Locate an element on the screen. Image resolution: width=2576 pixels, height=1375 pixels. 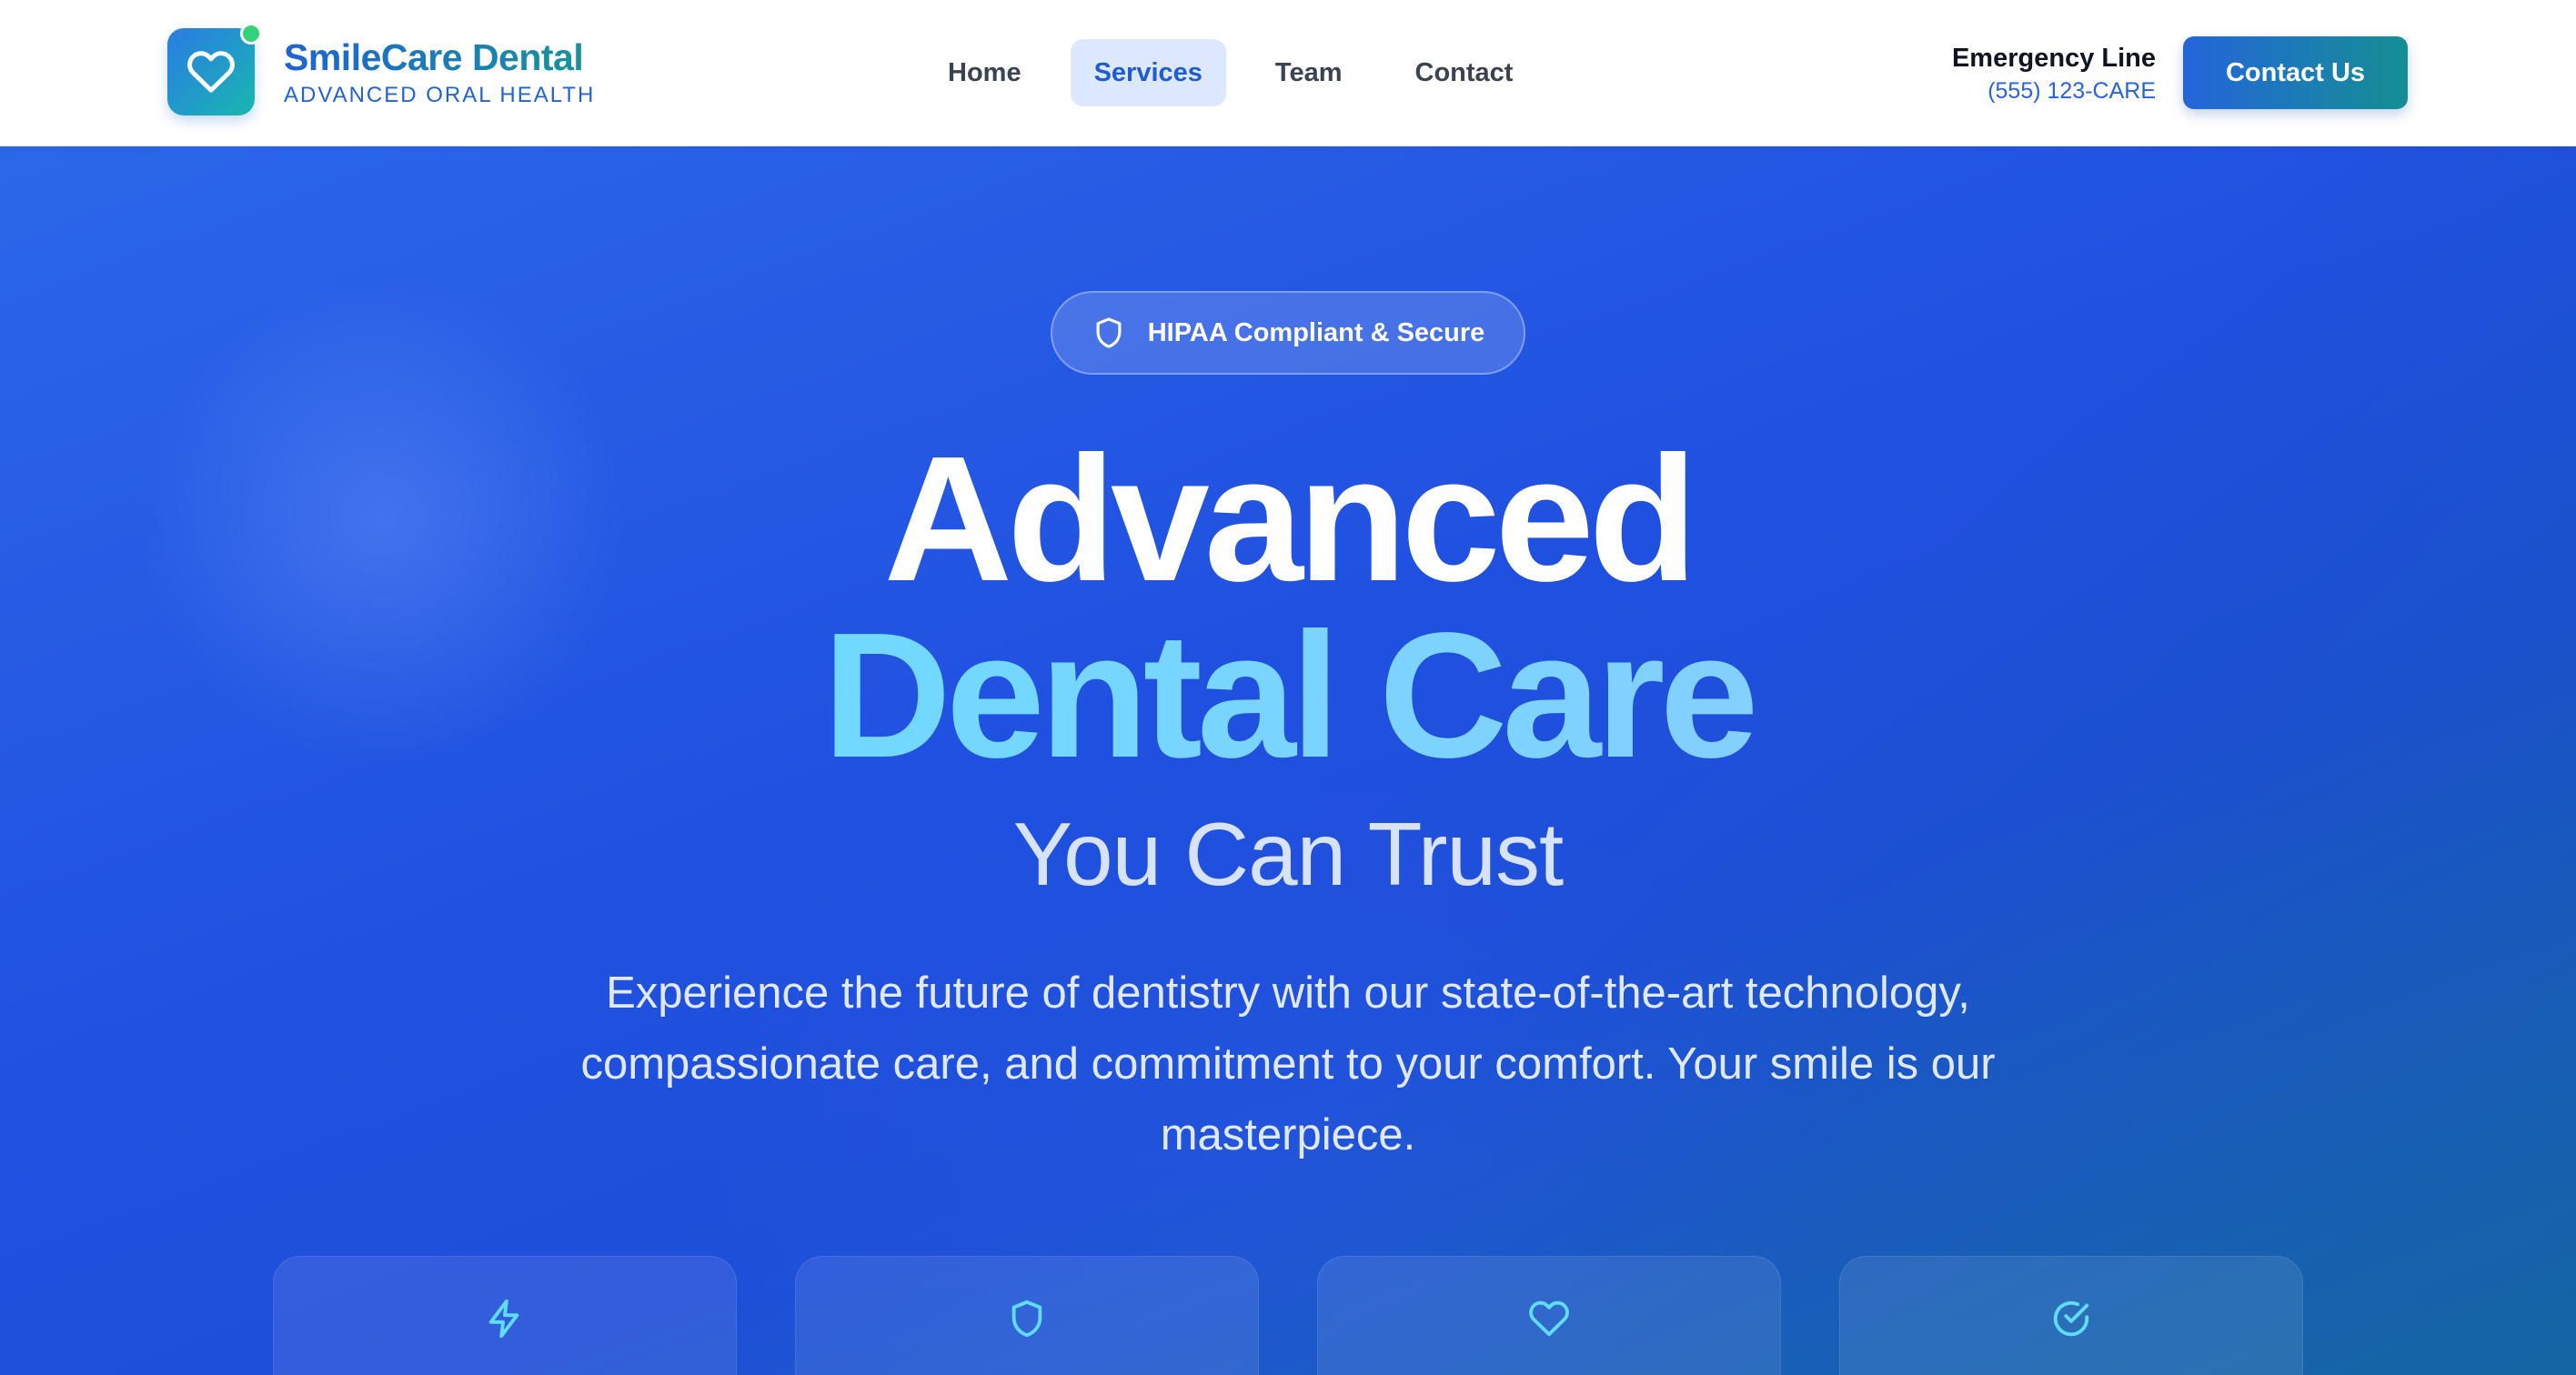
hipaa-badge: HIPAA Compliant & Secure is located at coordinates (1288, 333).